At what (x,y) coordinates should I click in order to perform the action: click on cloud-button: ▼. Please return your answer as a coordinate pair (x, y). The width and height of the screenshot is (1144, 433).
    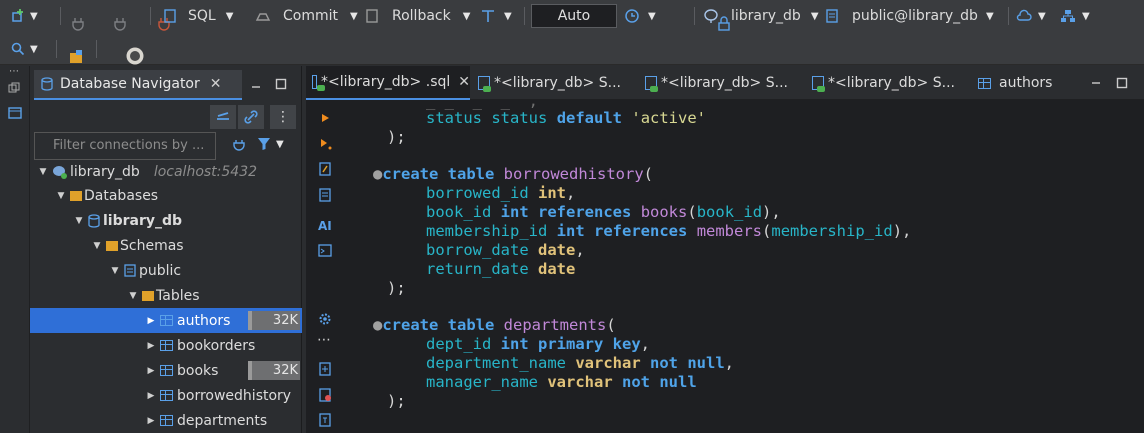
    Looking at the image, I should click on (1031, 16).